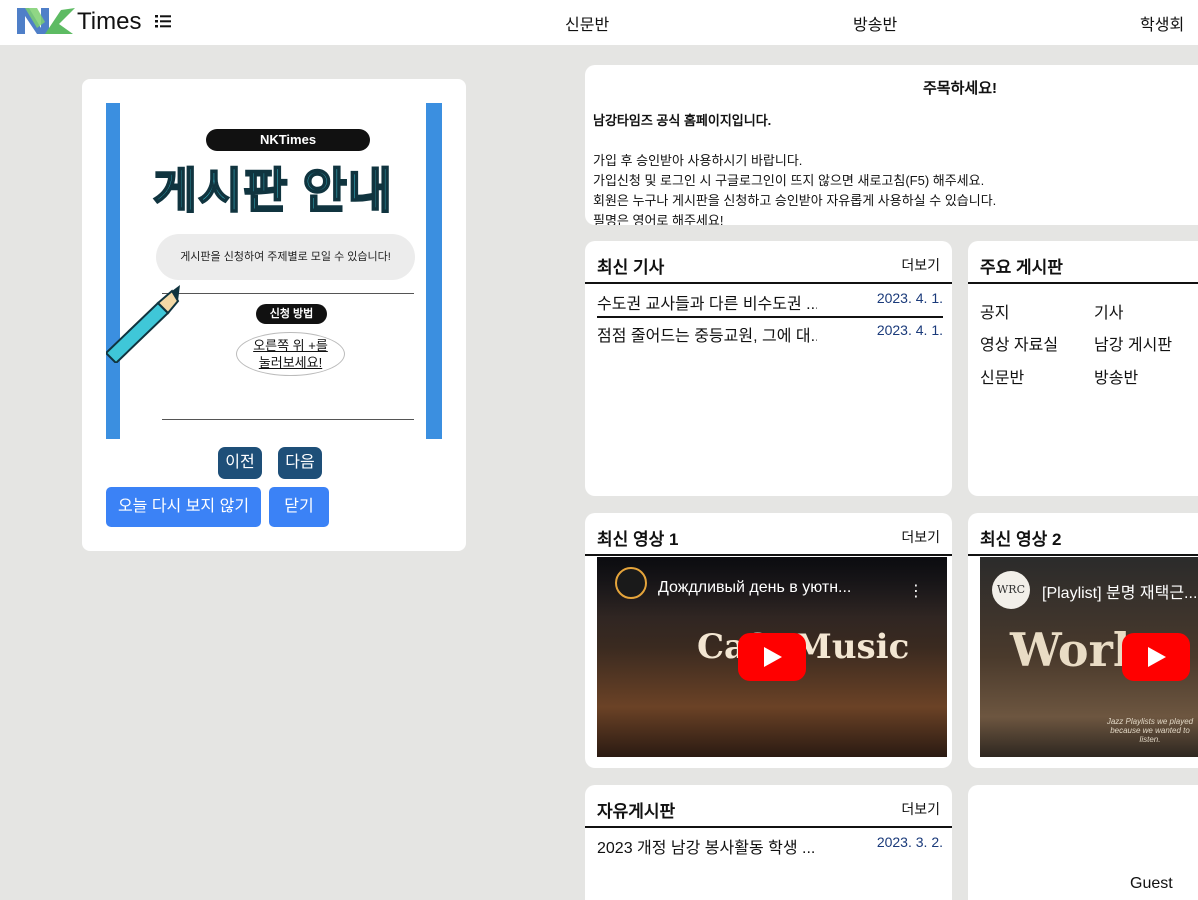  I want to click on channel-avatar, so click(631, 583).